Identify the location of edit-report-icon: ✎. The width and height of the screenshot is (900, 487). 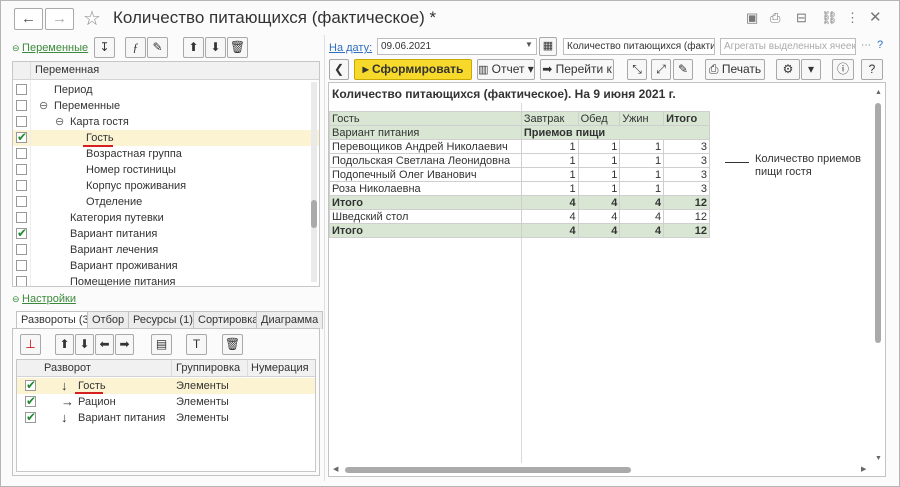
(683, 69).